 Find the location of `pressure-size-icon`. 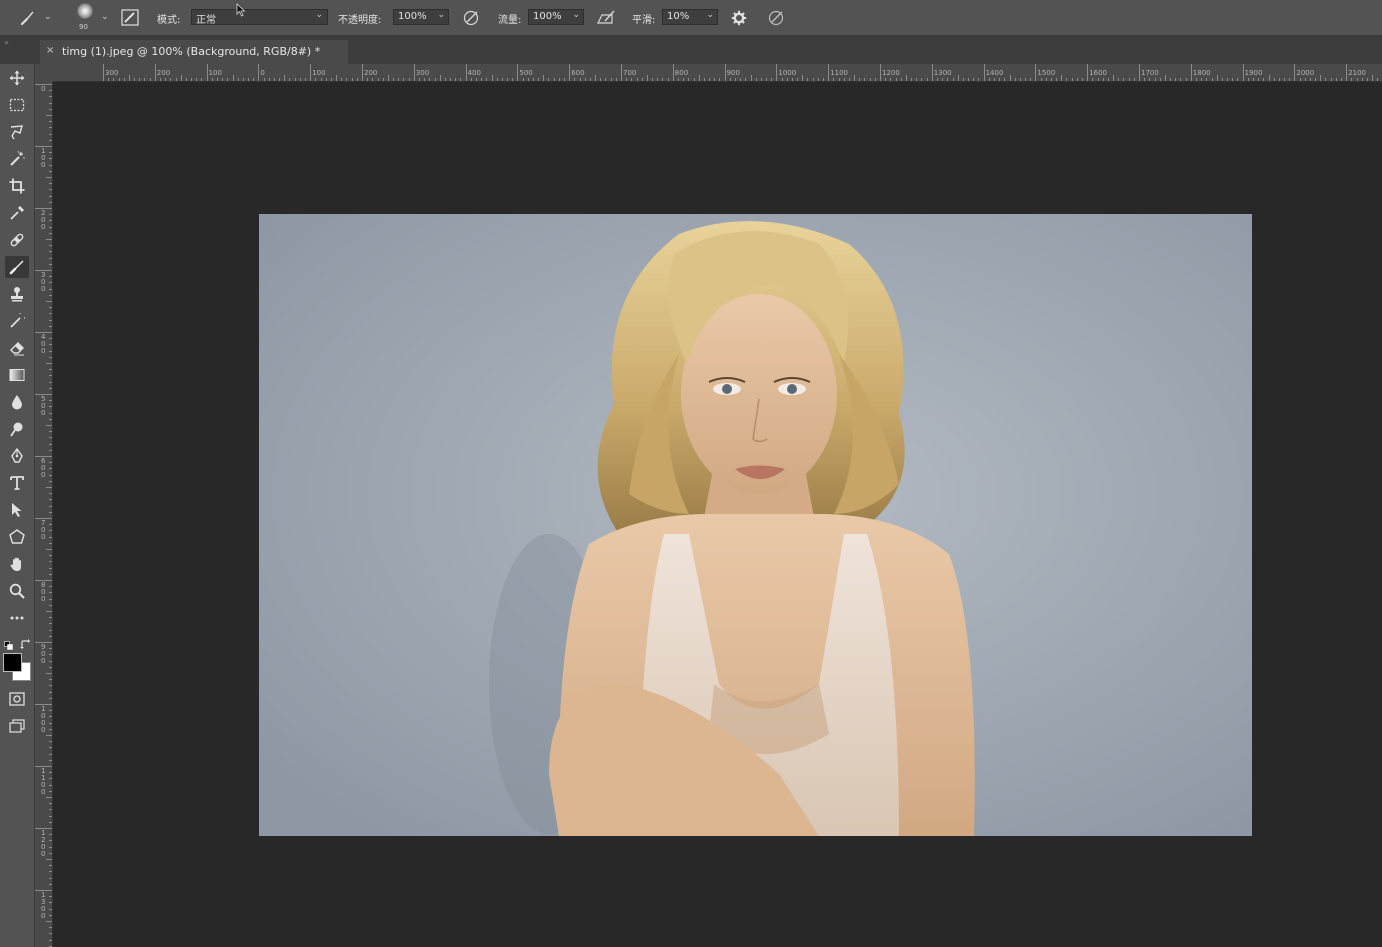

pressure-size-icon is located at coordinates (776, 17).